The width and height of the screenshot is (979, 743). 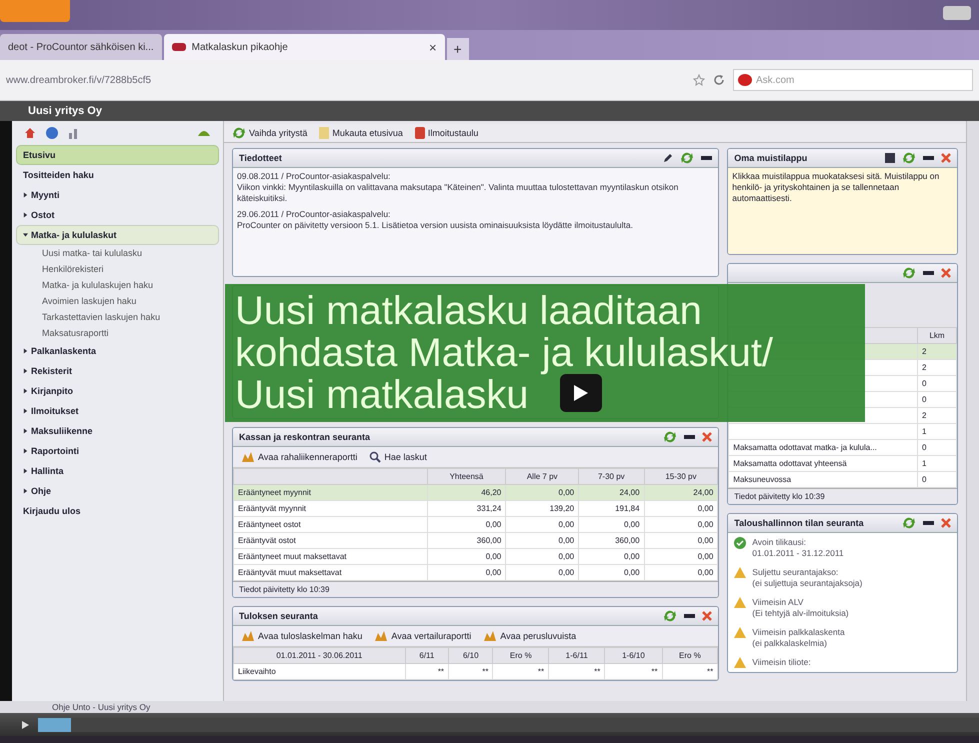 I want to click on star-icon, so click(x=699, y=80).